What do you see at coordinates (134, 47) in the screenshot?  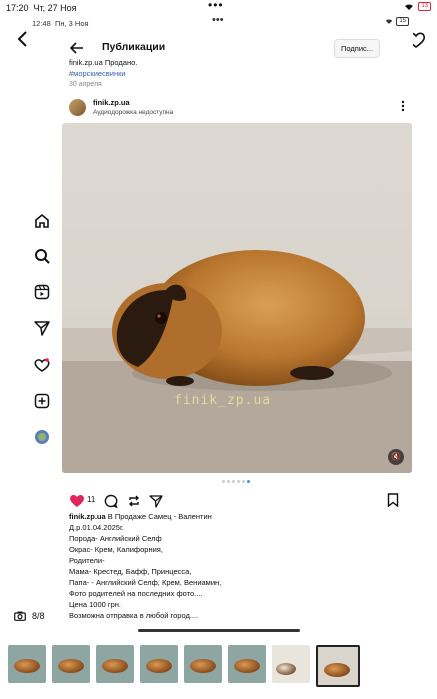 I see `page-title: Публикации` at bounding box center [134, 47].